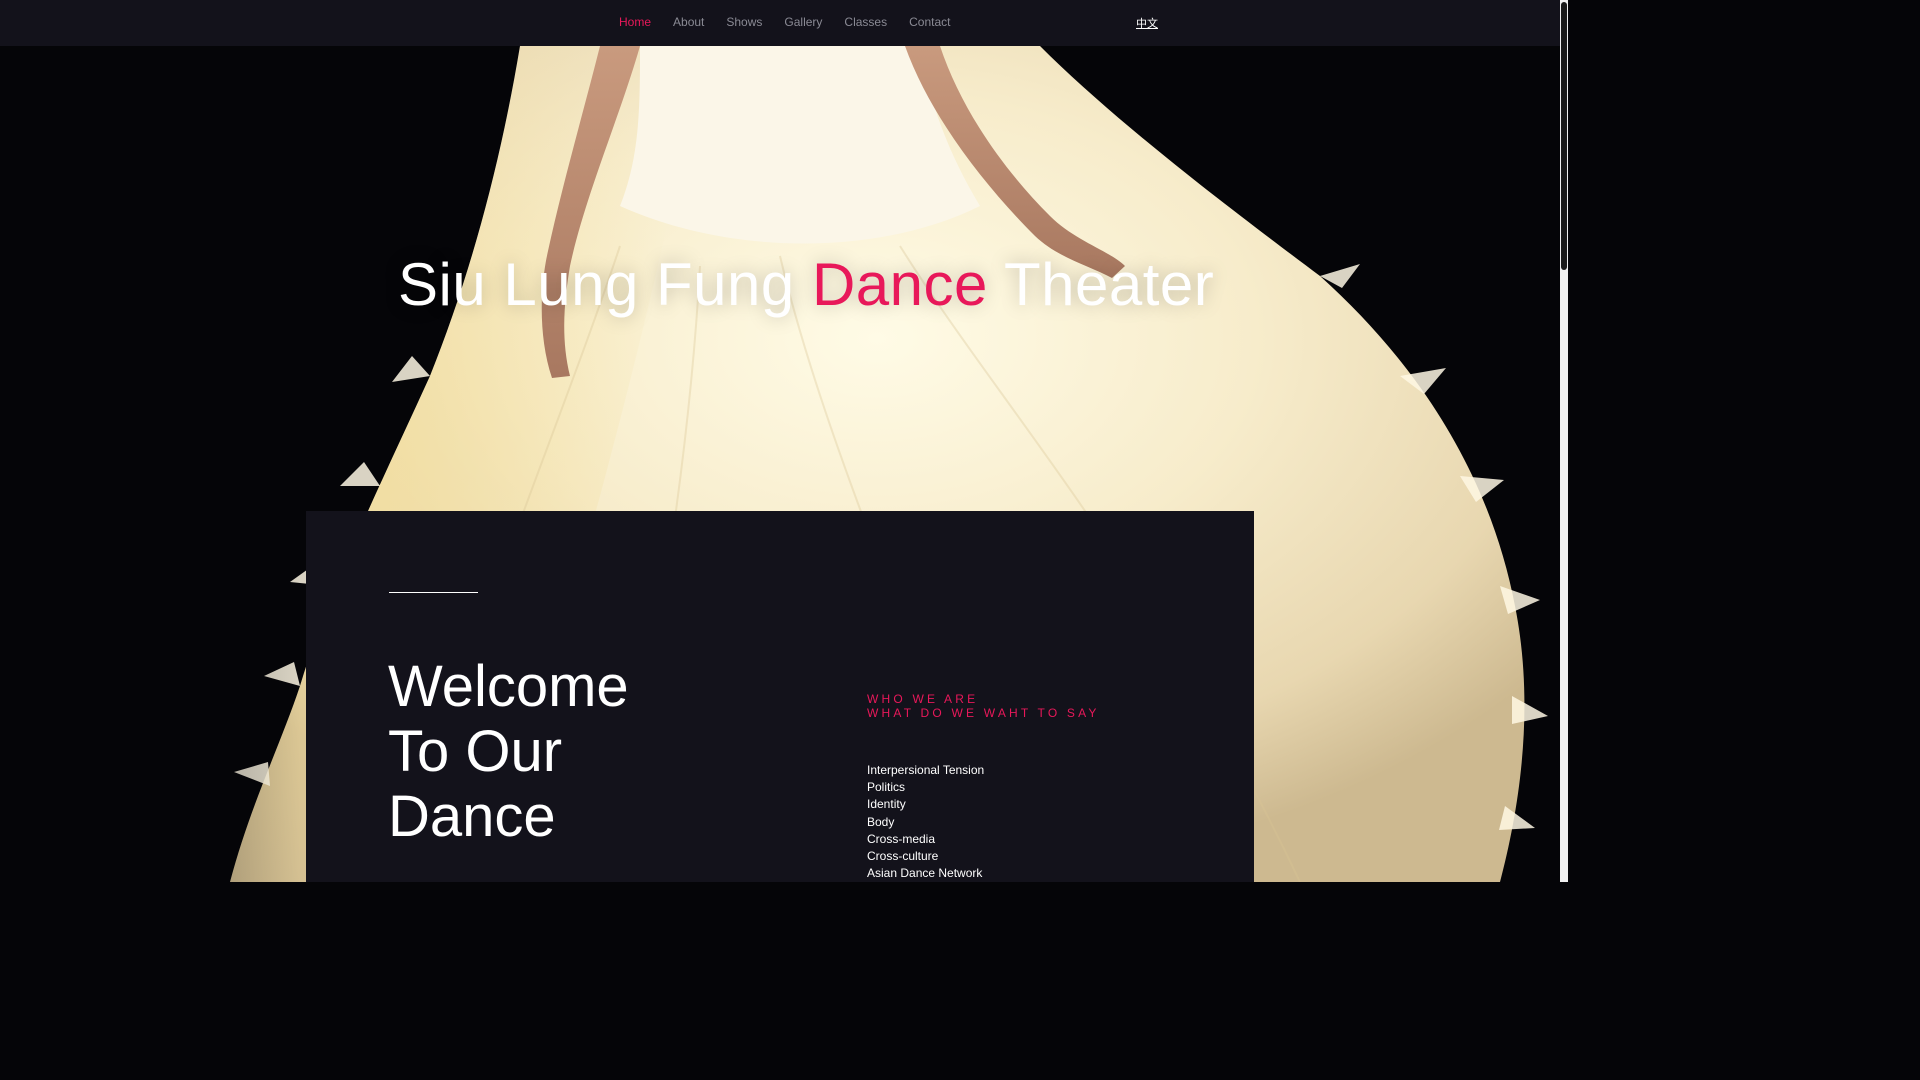  I want to click on welcome-heading: Welcome To Our Dance, so click(548, 751).